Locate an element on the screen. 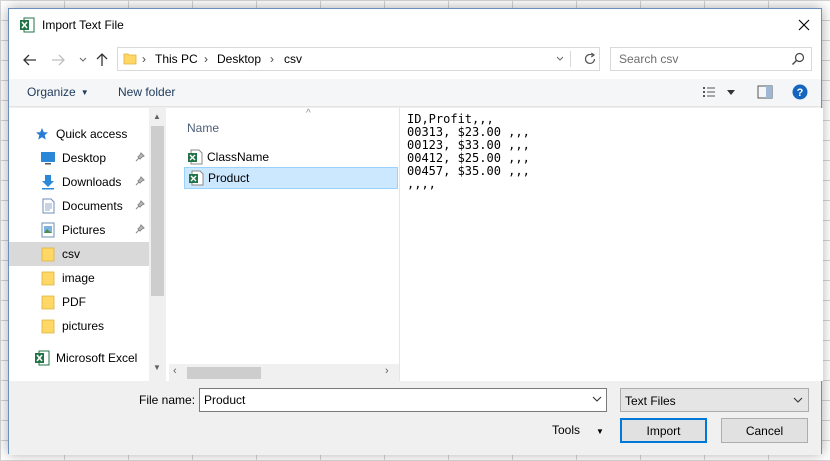 This screenshot has height=461, width=830. excel-icon is located at coordinates (27, 25).